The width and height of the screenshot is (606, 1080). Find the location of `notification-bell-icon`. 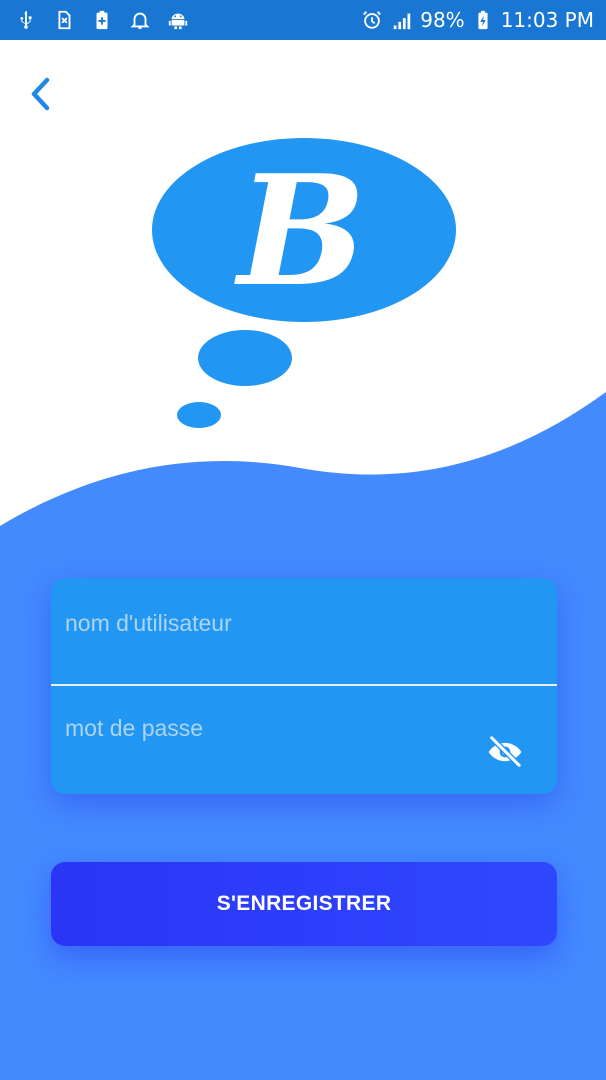

notification-bell-icon is located at coordinates (140, 20).